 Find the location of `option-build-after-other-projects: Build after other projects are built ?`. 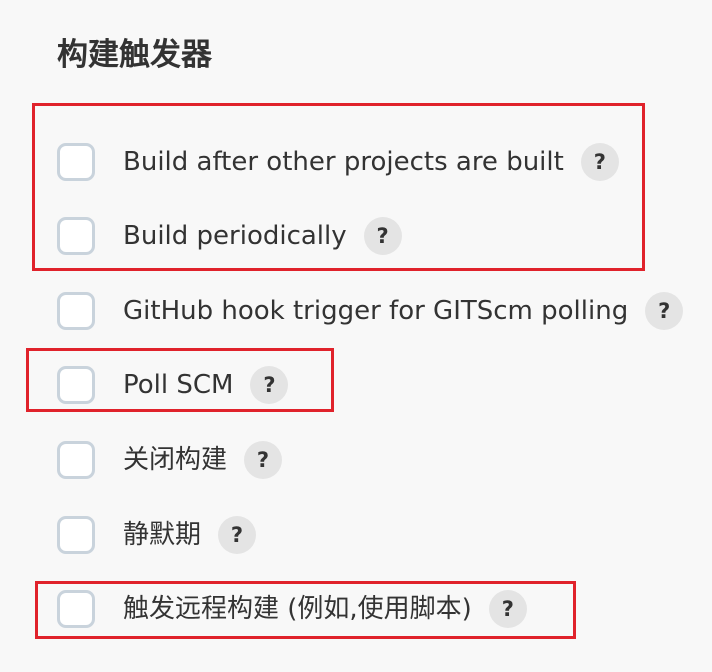

option-build-after-other-projects: Build after other projects are built ? is located at coordinates (338, 162).